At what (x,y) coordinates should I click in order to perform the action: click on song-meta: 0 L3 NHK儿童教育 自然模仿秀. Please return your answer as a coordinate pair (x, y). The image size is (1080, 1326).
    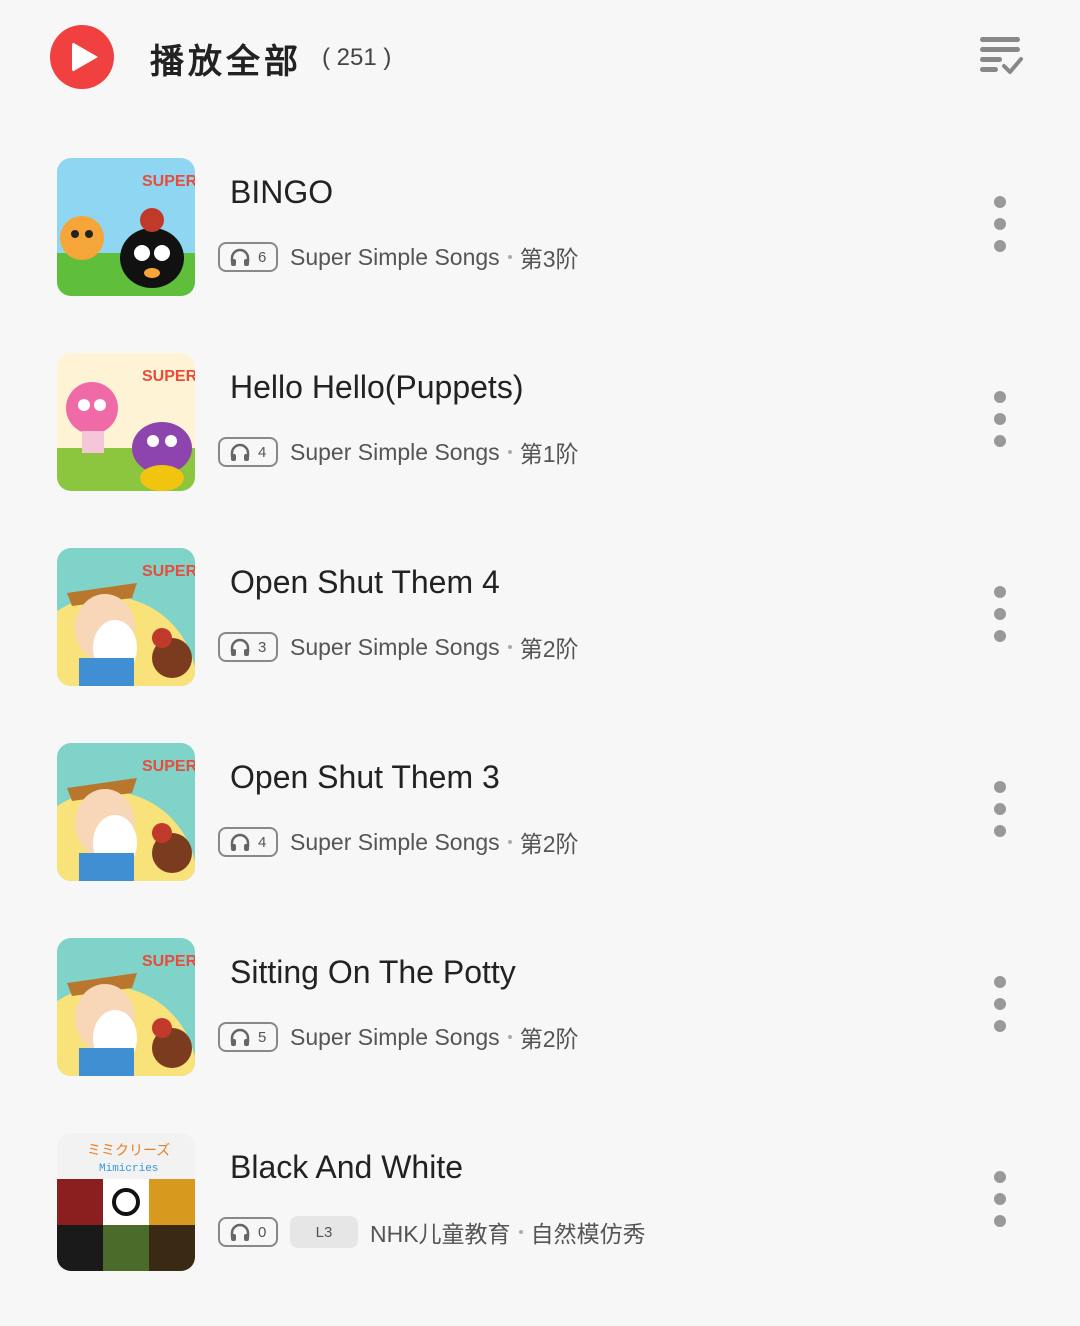
    Looking at the image, I should click on (432, 1232).